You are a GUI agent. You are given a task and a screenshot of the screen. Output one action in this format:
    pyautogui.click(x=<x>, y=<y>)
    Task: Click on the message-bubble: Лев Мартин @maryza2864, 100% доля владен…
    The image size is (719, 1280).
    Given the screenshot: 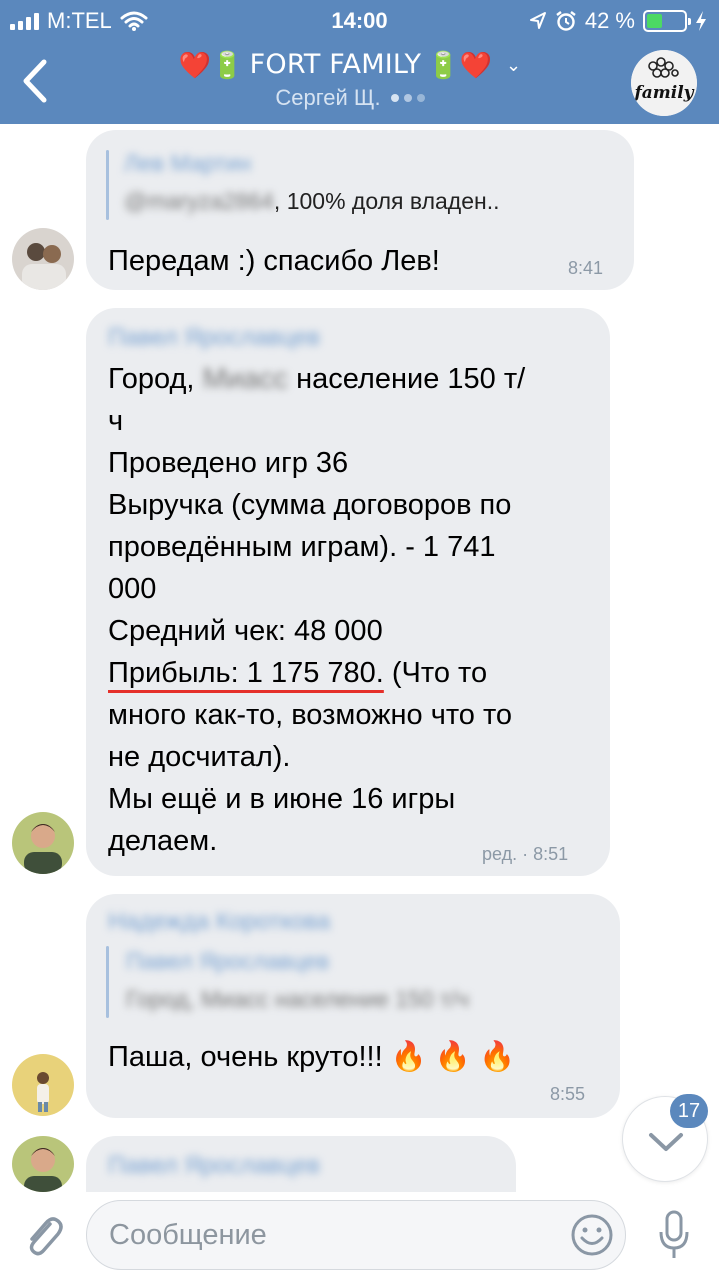 What is the action you would take?
    pyautogui.click(x=360, y=210)
    